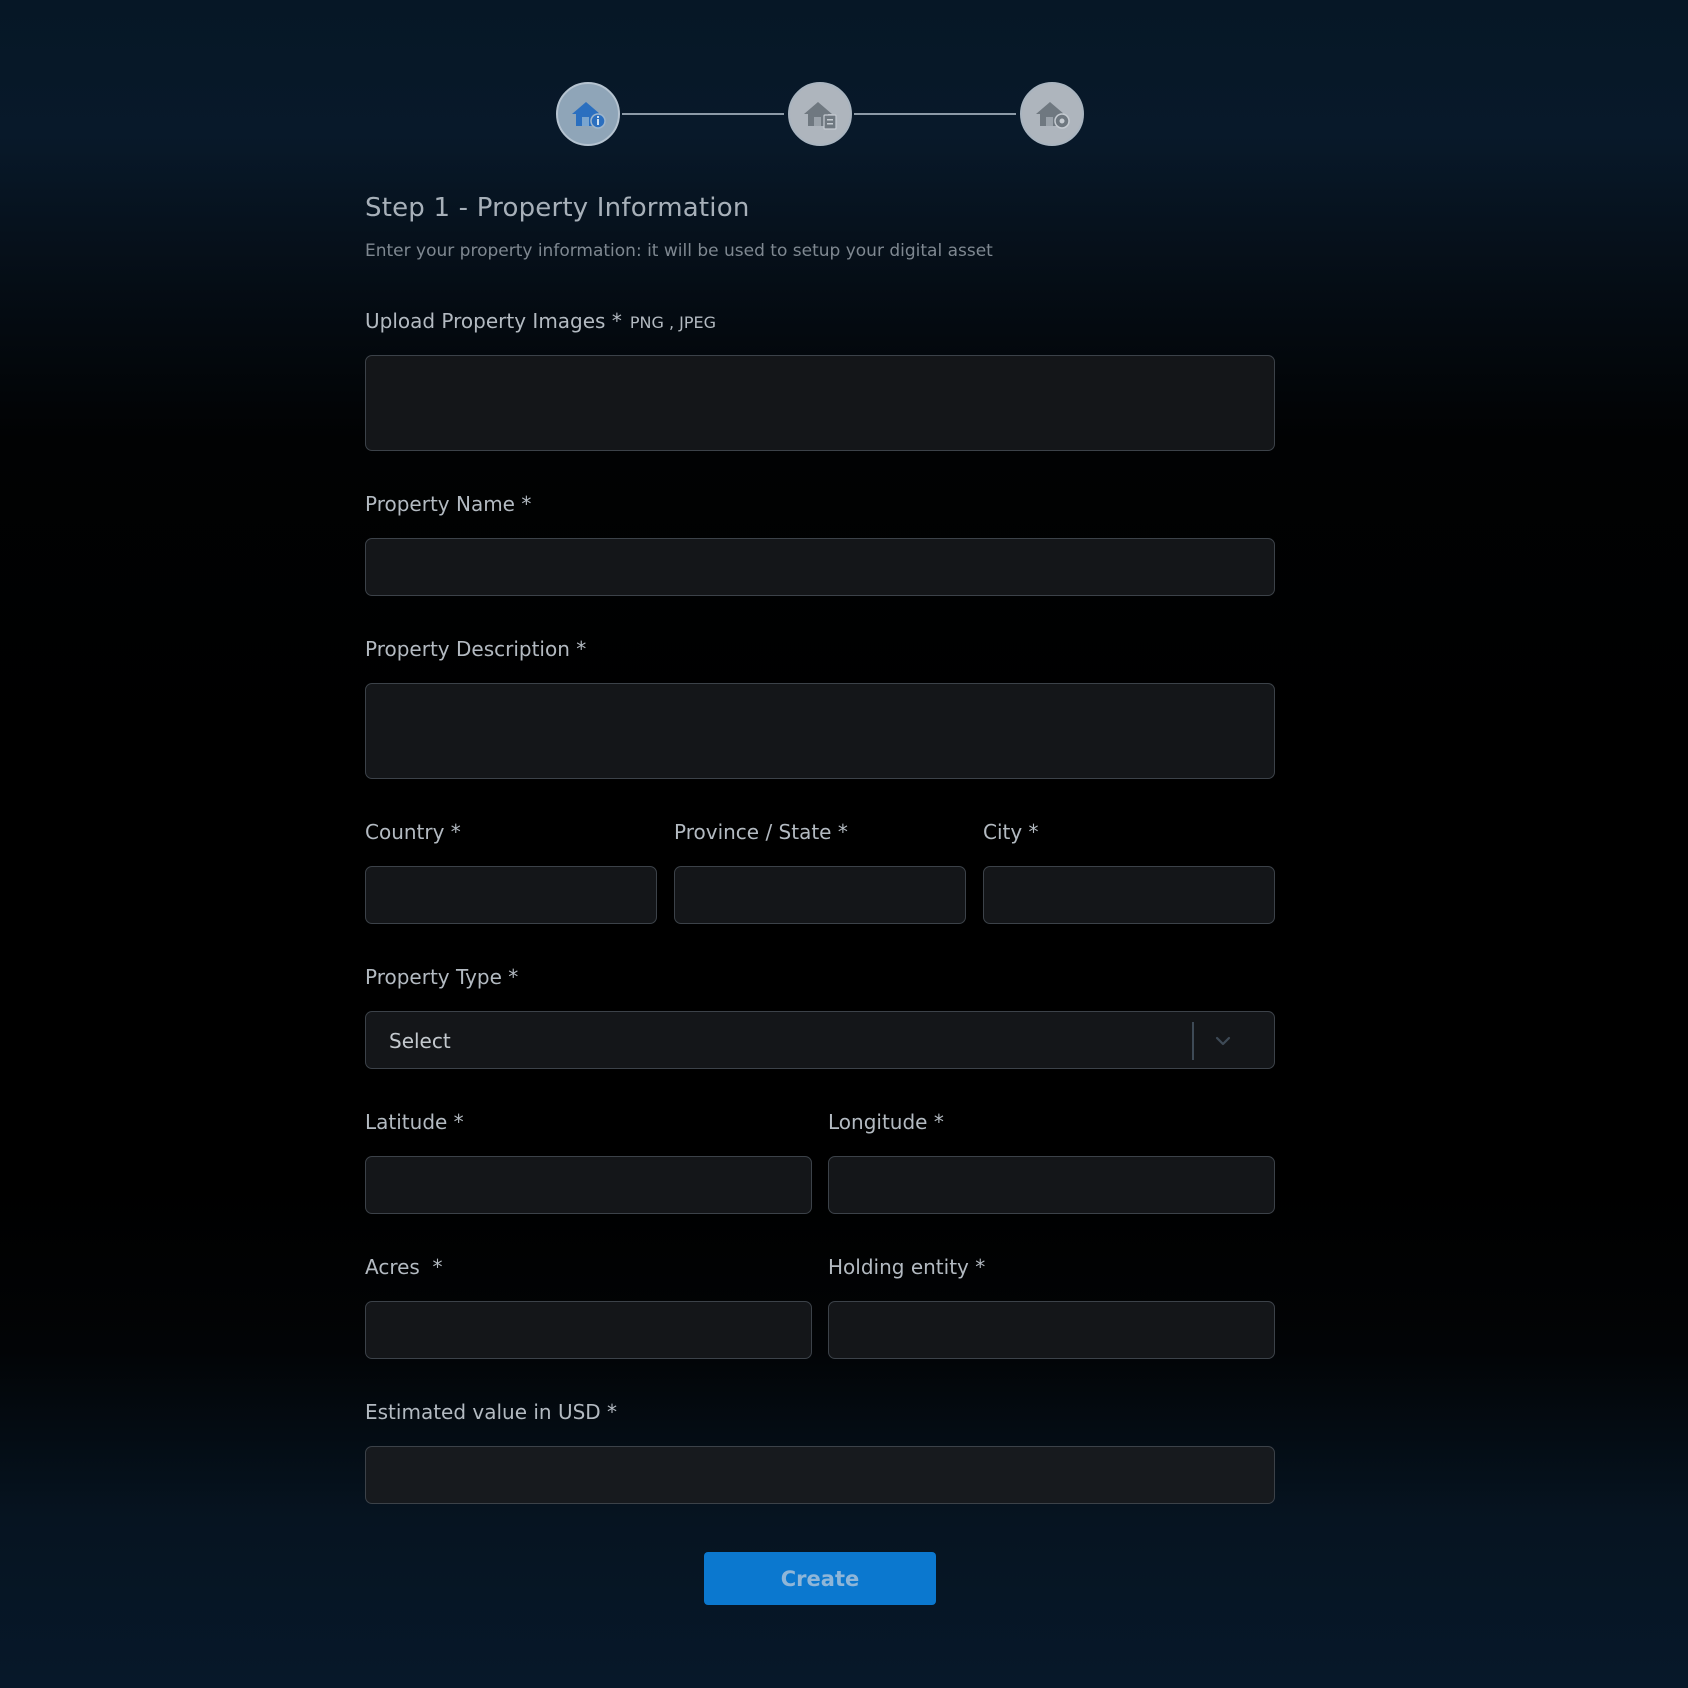 The image size is (1688, 1688). Describe the element at coordinates (491, 1412) in the screenshot. I see `estimated-value-label: Estimated value in USD *` at that location.